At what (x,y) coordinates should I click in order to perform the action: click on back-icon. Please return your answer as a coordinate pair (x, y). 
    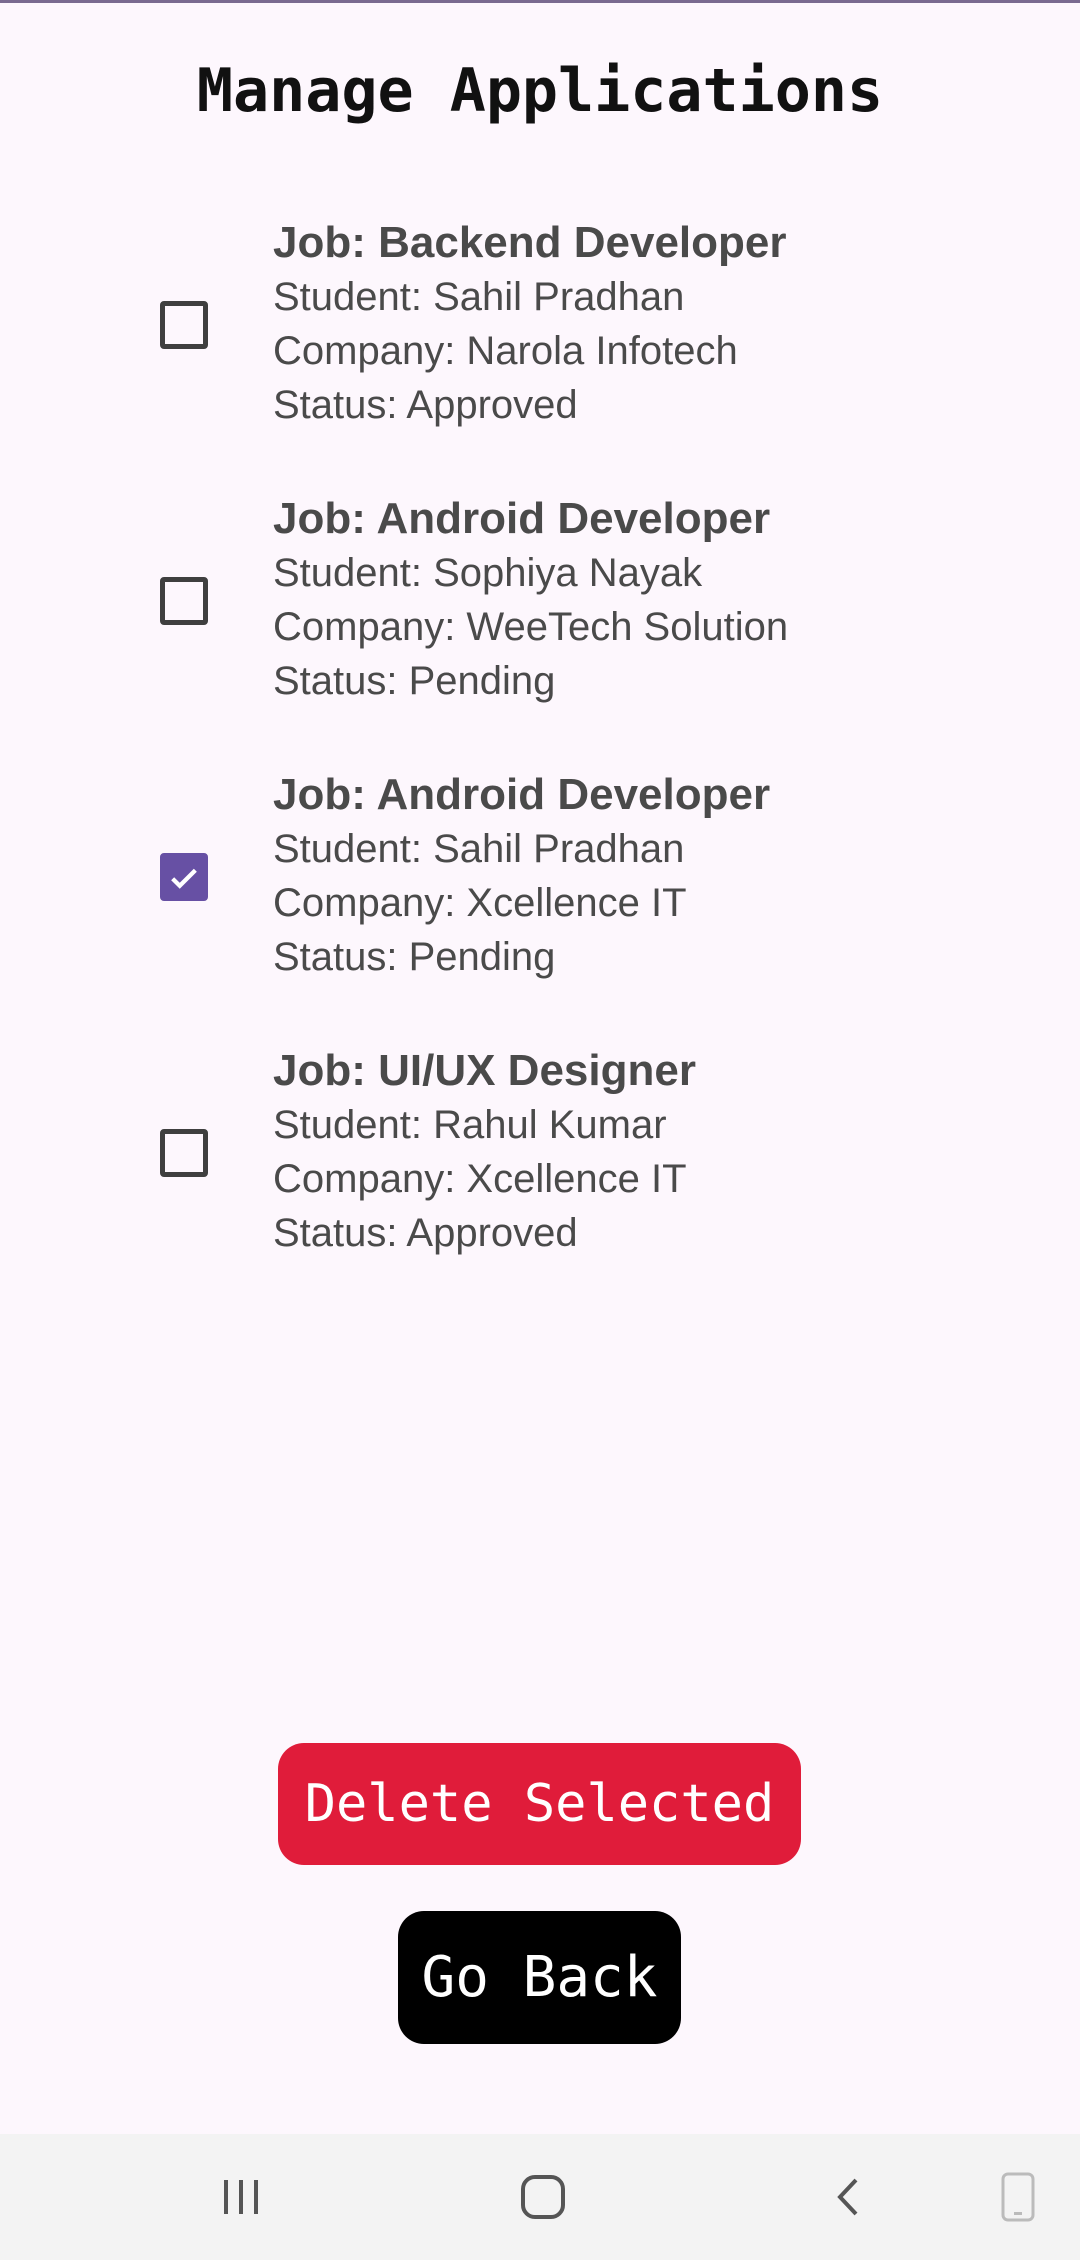
    Looking at the image, I should click on (849, 2197).